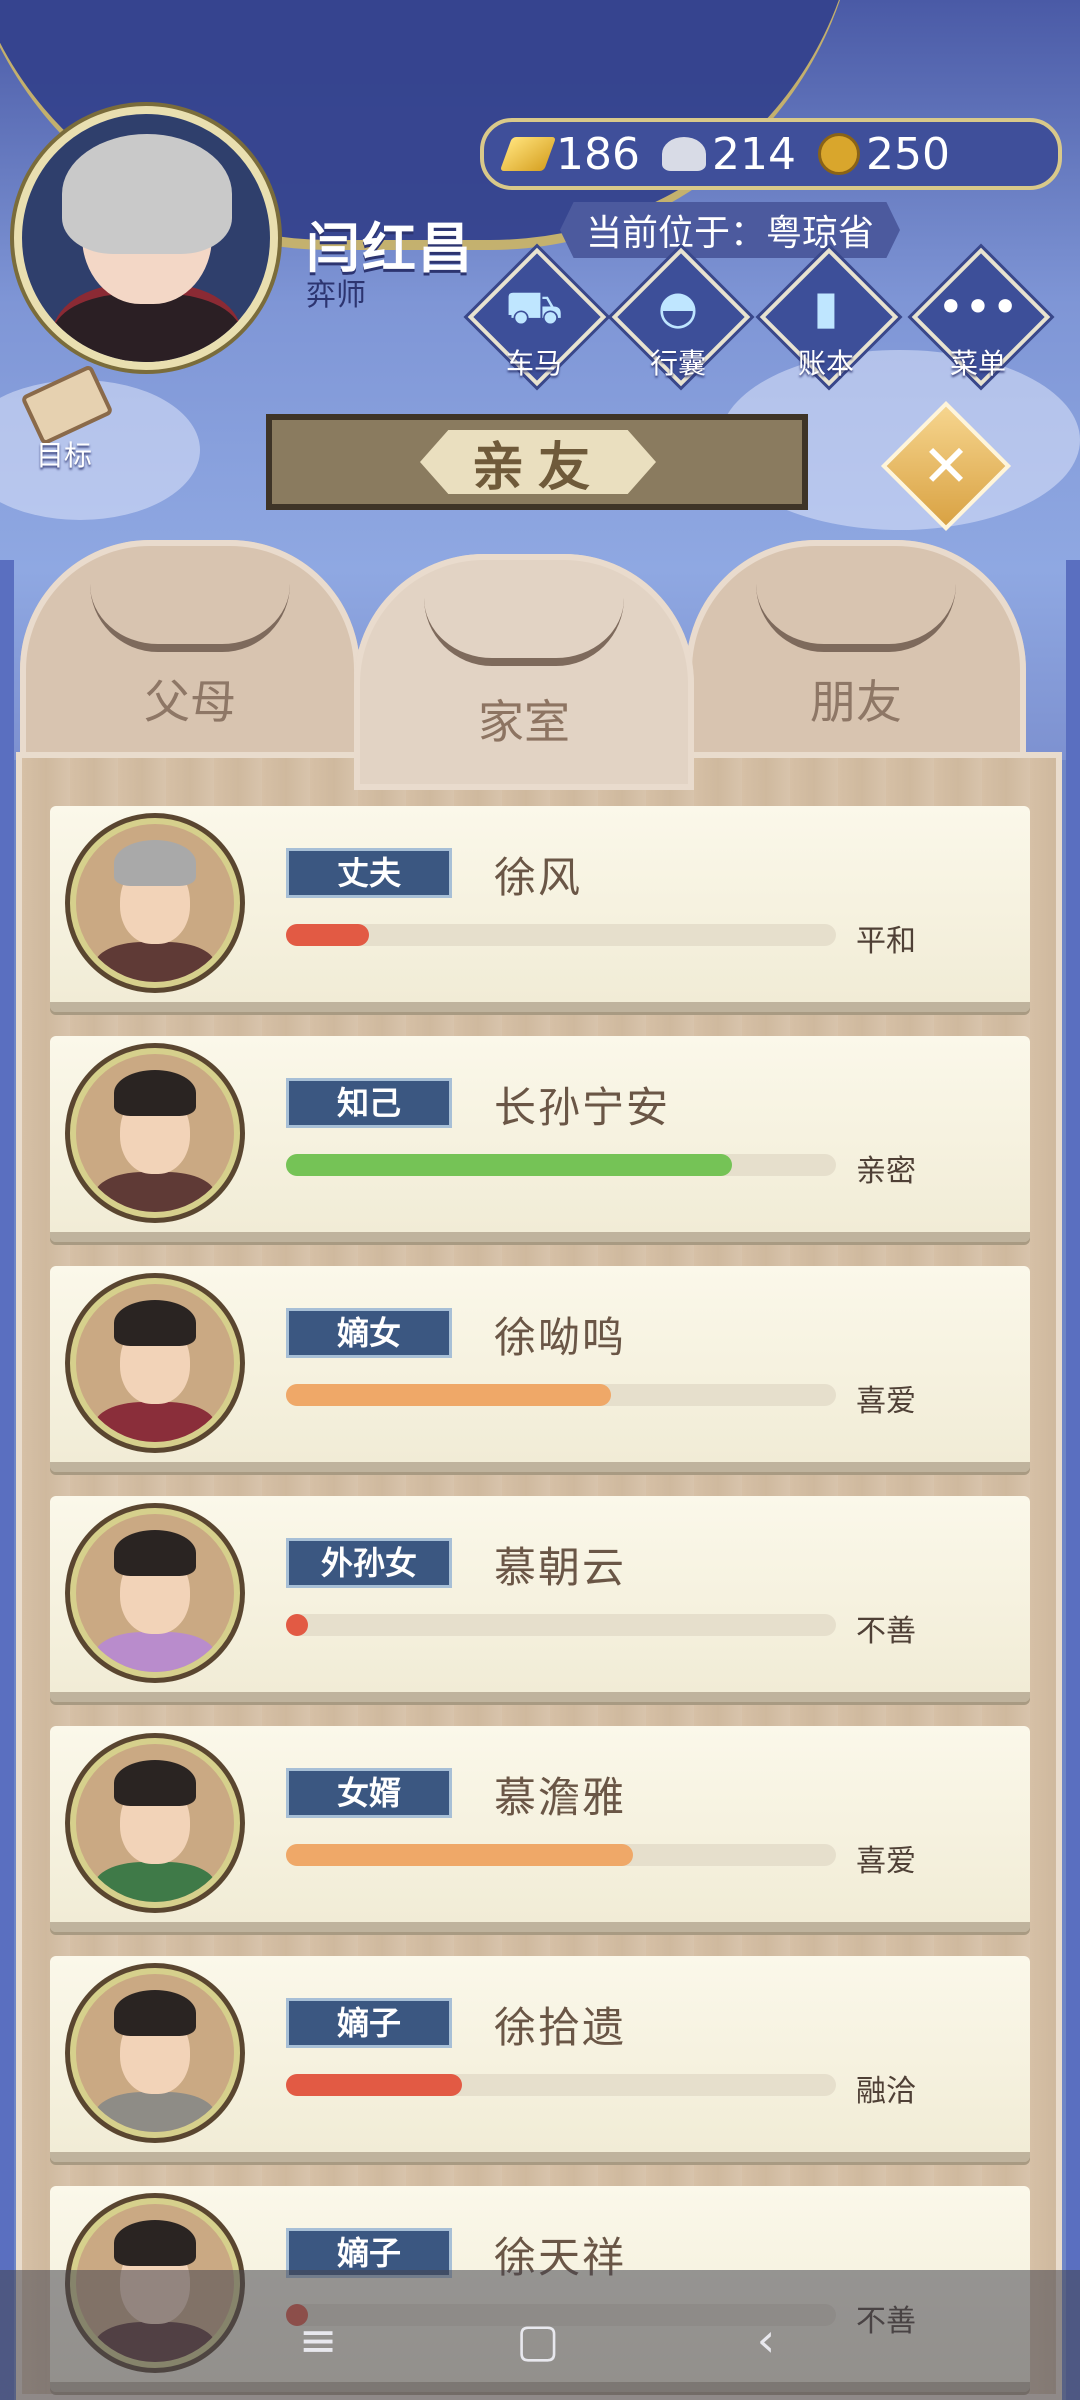 The image size is (1080, 2400). What do you see at coordinates (369, 1333) in the screenshot?
I see `relation-tag: 嫡女` at bounding box center [369, 1333].